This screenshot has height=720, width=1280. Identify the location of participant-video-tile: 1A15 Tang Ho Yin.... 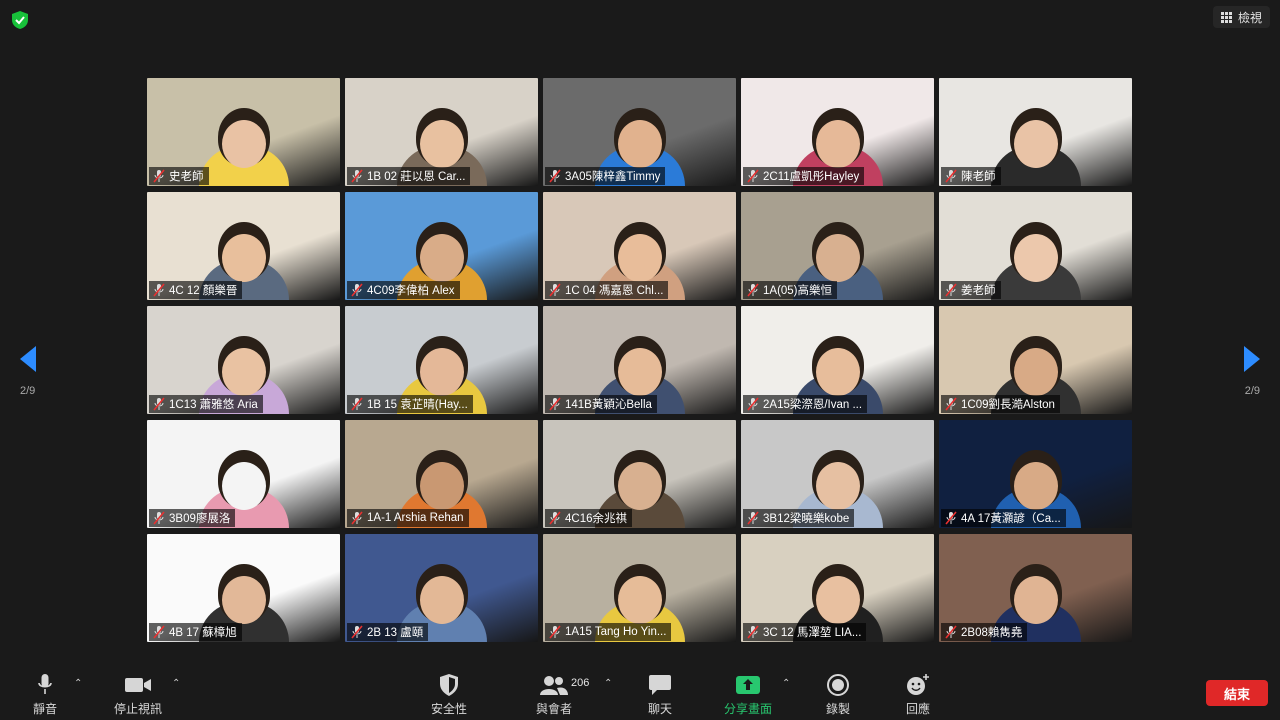
(639, 588).